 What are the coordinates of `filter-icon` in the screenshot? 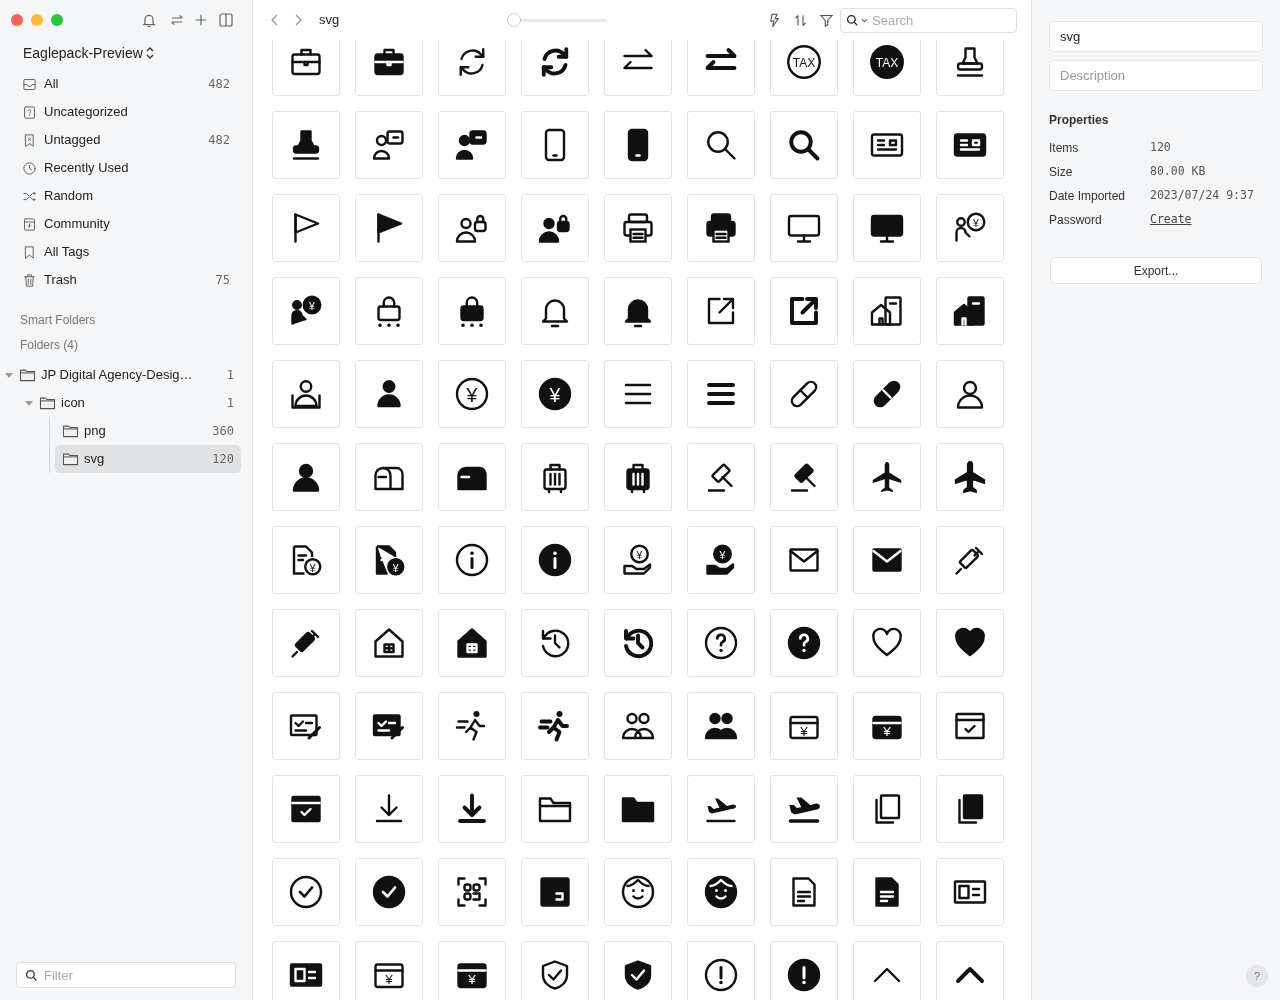 It's located at (826, 20).